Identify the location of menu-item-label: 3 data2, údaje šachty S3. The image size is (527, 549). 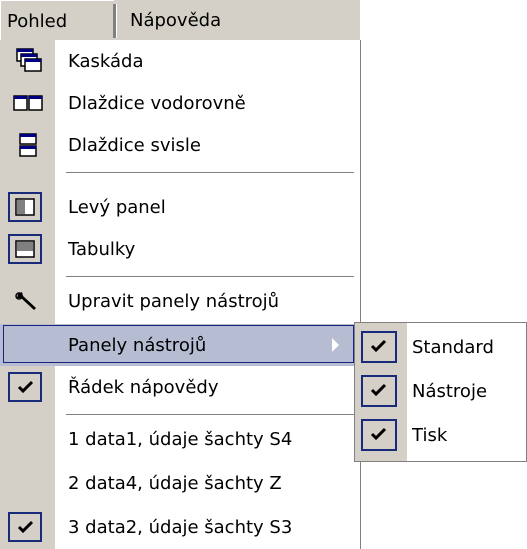
(180, 527).